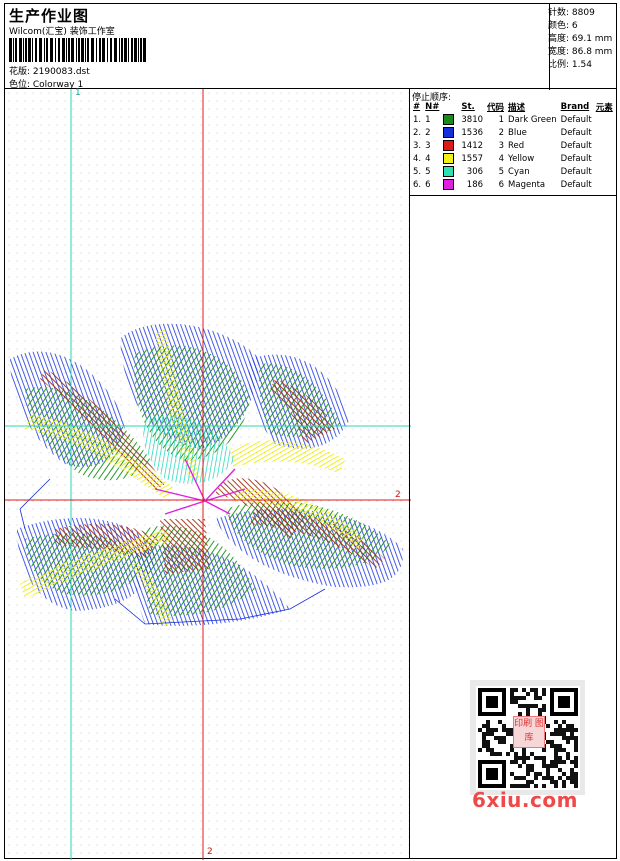 The height and width of the screenshot is (861, 620). What do you see at coordinates (468, 107) in the screenshot?
I see `col-stitches: St.` at bounding box center [468, 107].